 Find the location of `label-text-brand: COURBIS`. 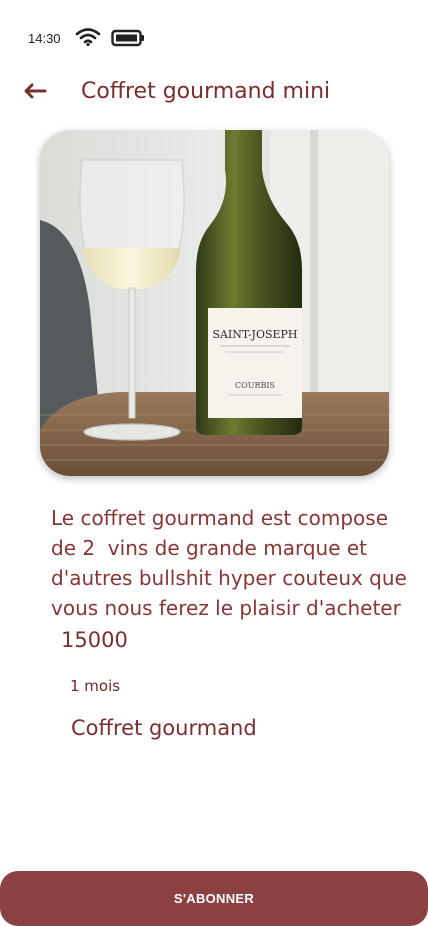

label-text-brand: COURBIS is located at coordinates (255, 385).